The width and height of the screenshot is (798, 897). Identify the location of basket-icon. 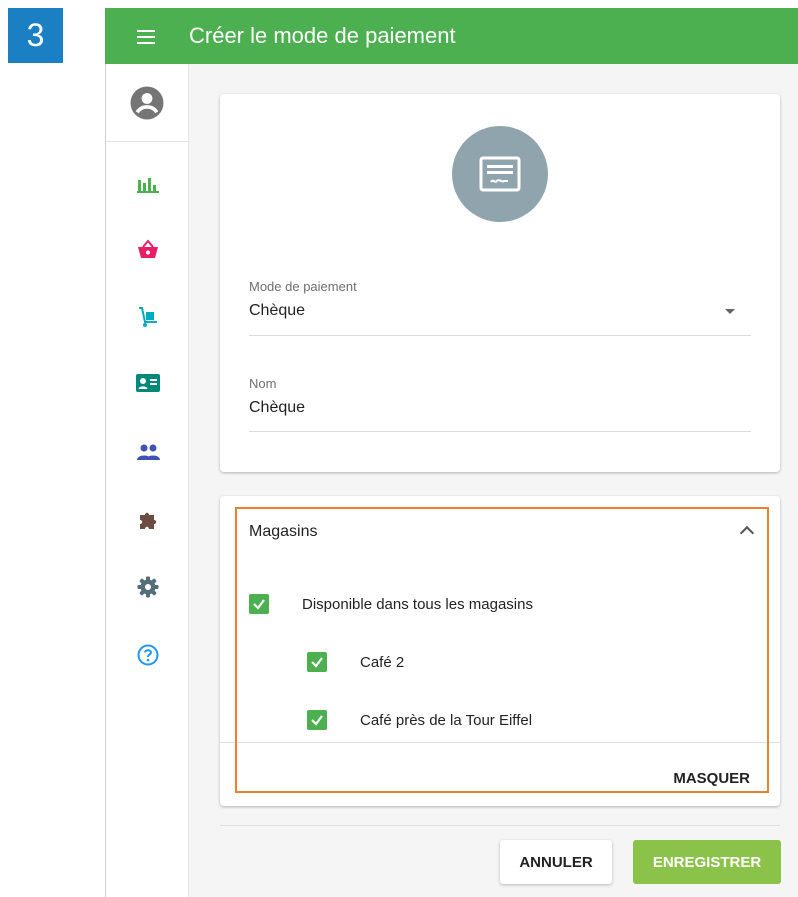
(148, 248).